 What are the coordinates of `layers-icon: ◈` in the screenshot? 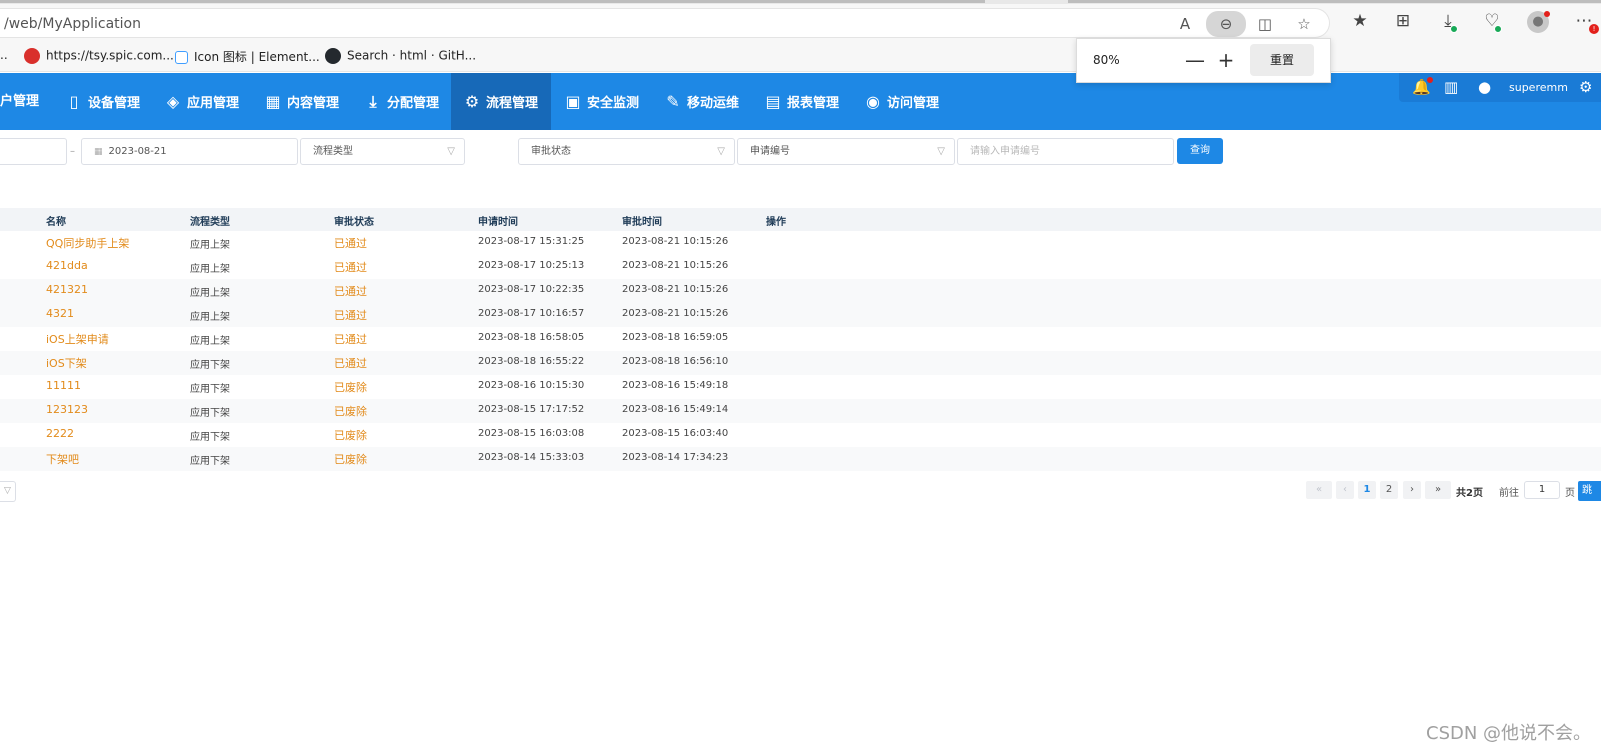 It's located at (173, 101).